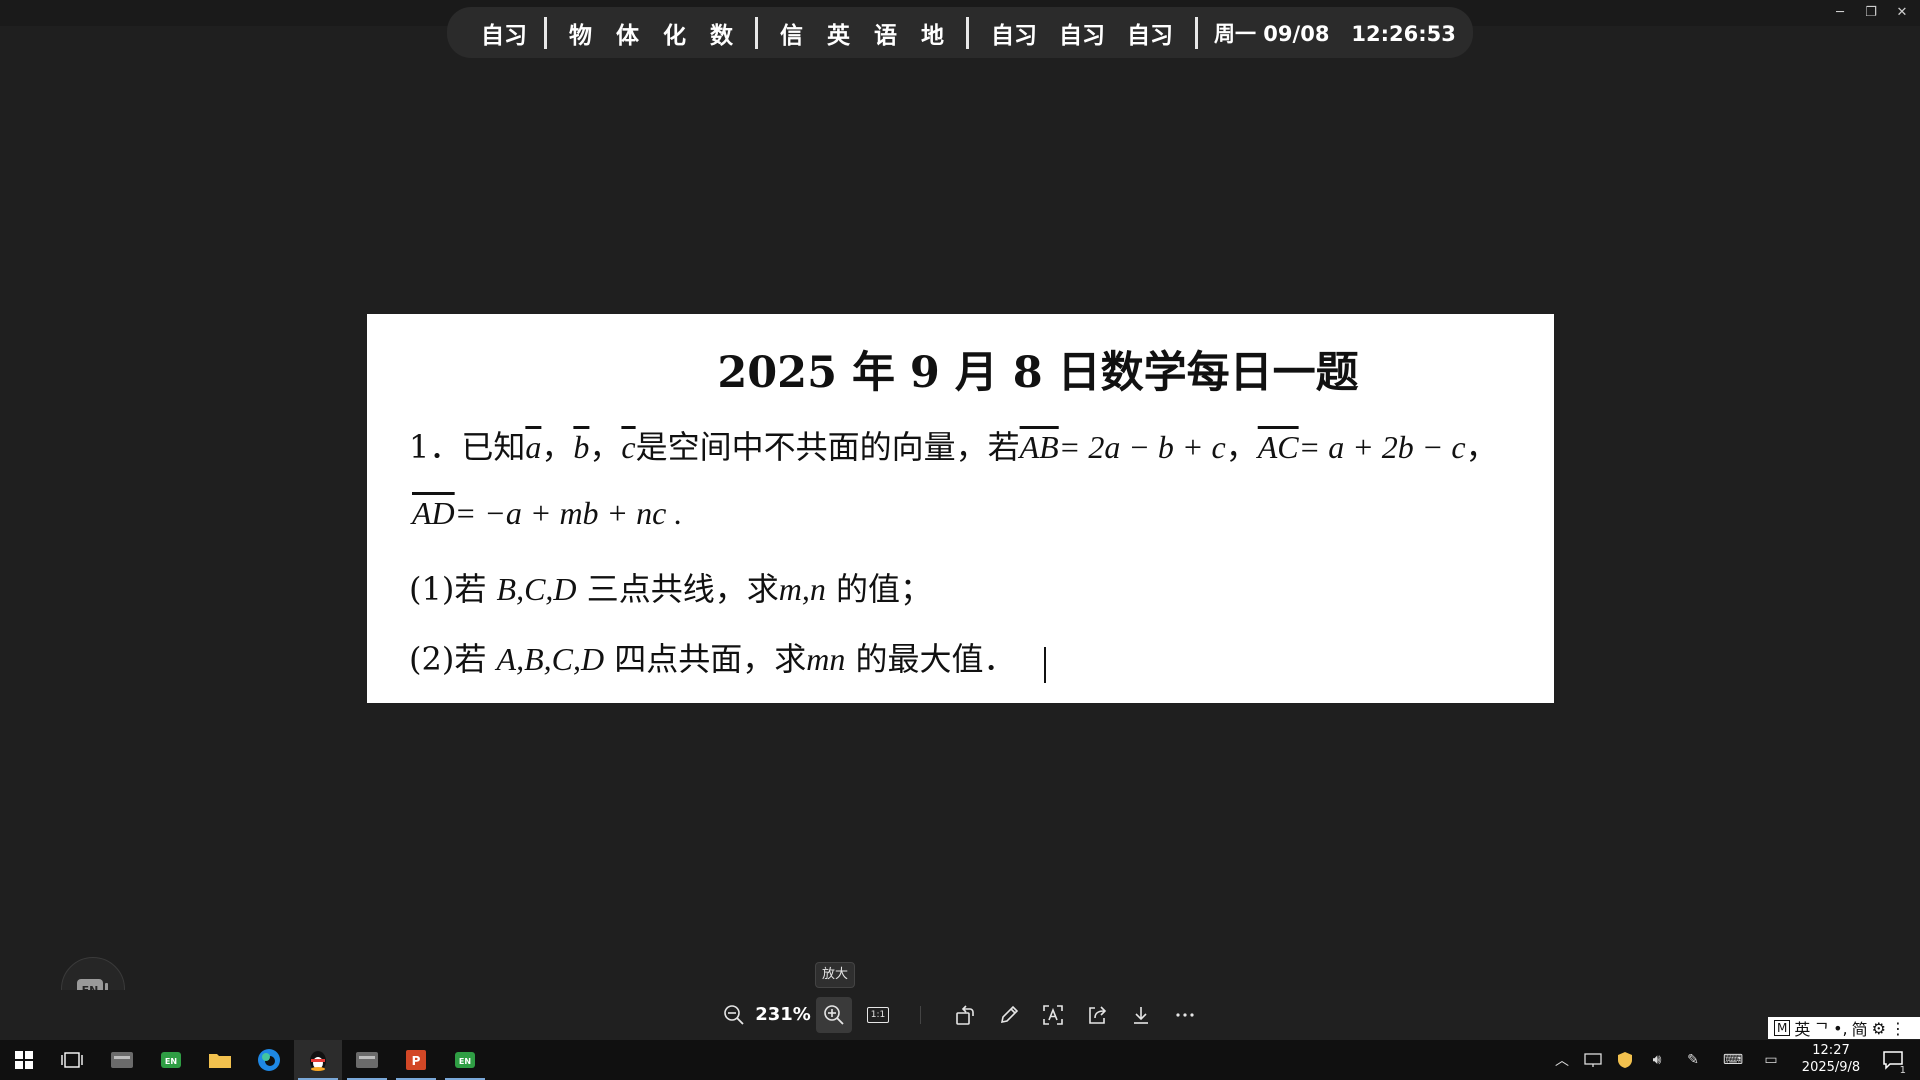 The image size is (1920, 1080). I want to click on tray-volume-icon: 🔊︎, so click(1657, 1060).